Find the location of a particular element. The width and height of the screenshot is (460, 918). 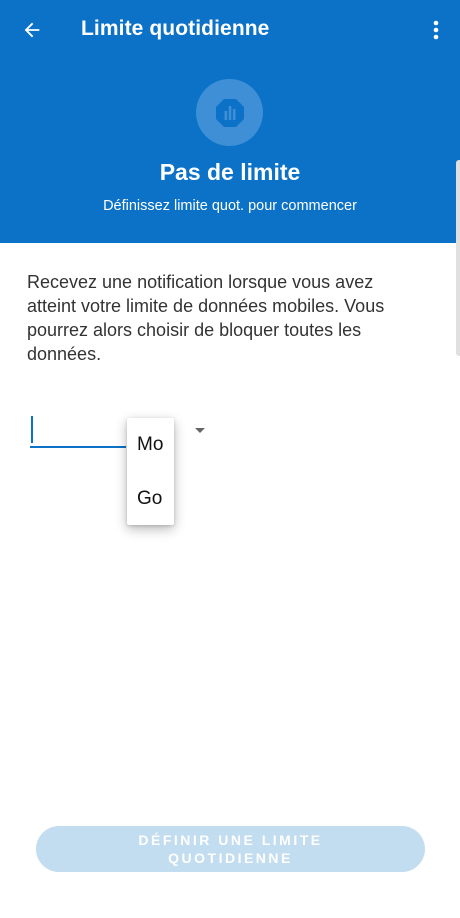

back-button is located at coordinates (32, 30).